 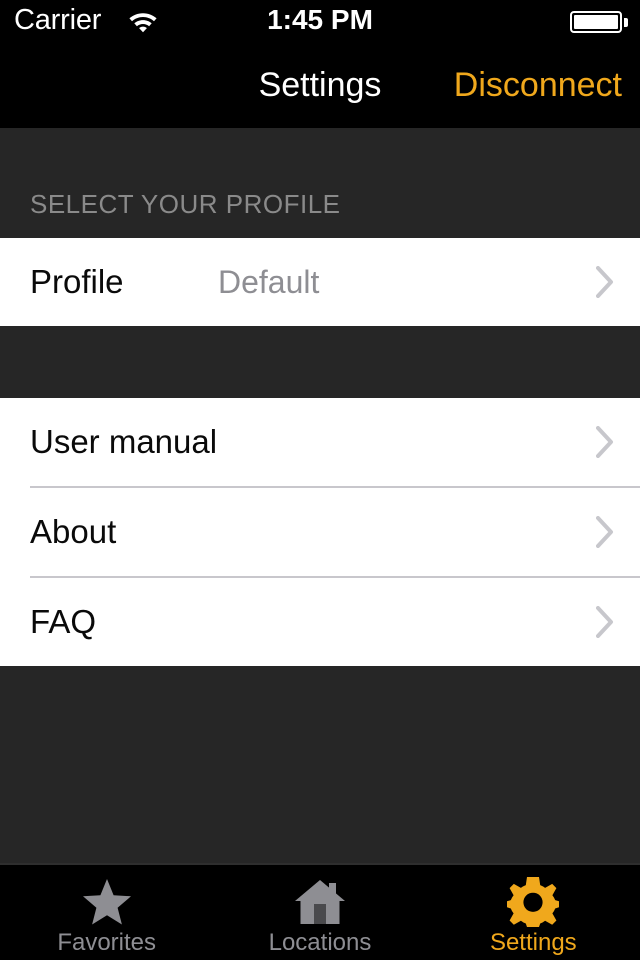 I want to click on tab-settings: Settings, so click(x=533, y=912).